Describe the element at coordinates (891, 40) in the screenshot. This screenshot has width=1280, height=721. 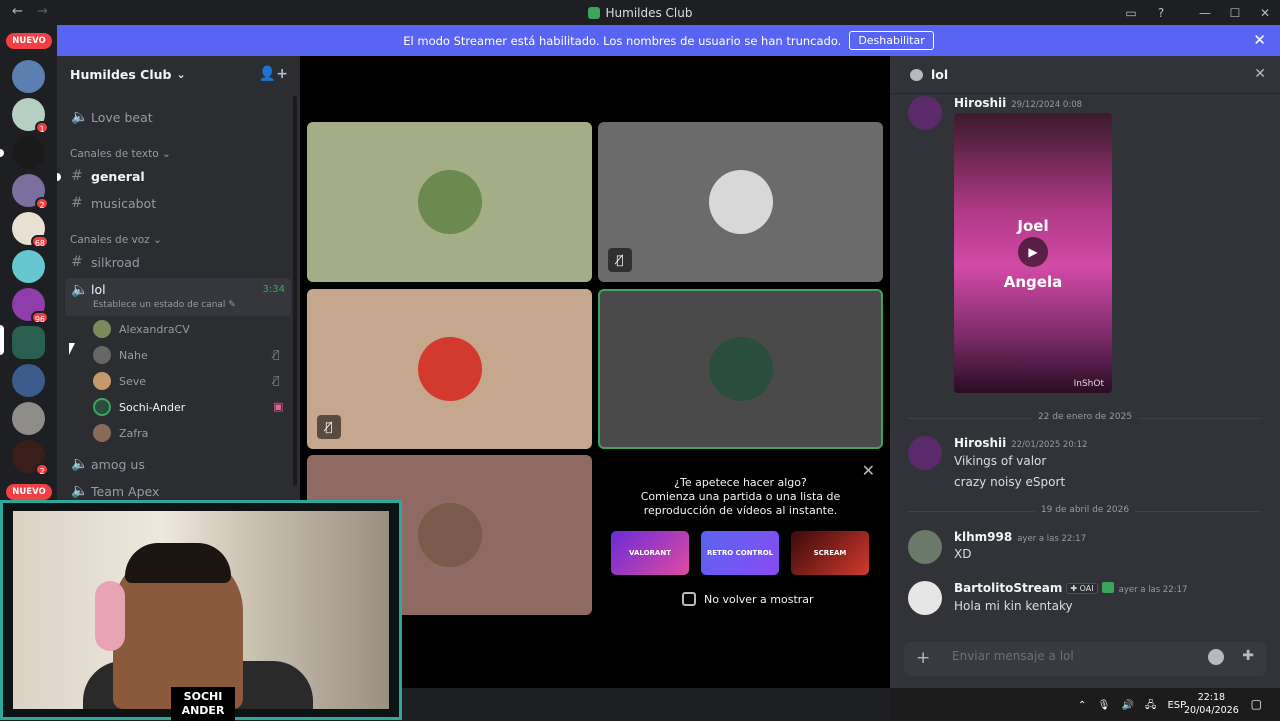
I see `disable-streamer-button: Deshabilitar` at that location.